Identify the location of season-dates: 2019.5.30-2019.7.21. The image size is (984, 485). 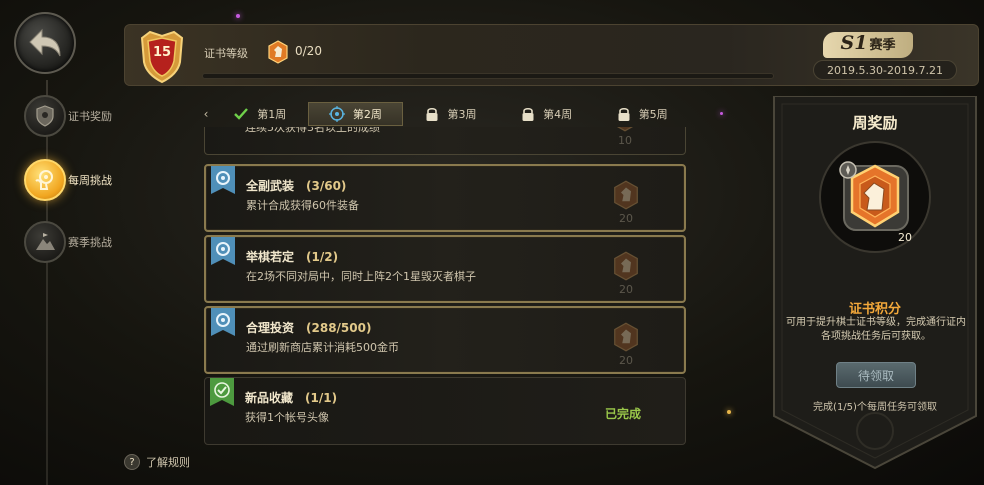
(885, 70).